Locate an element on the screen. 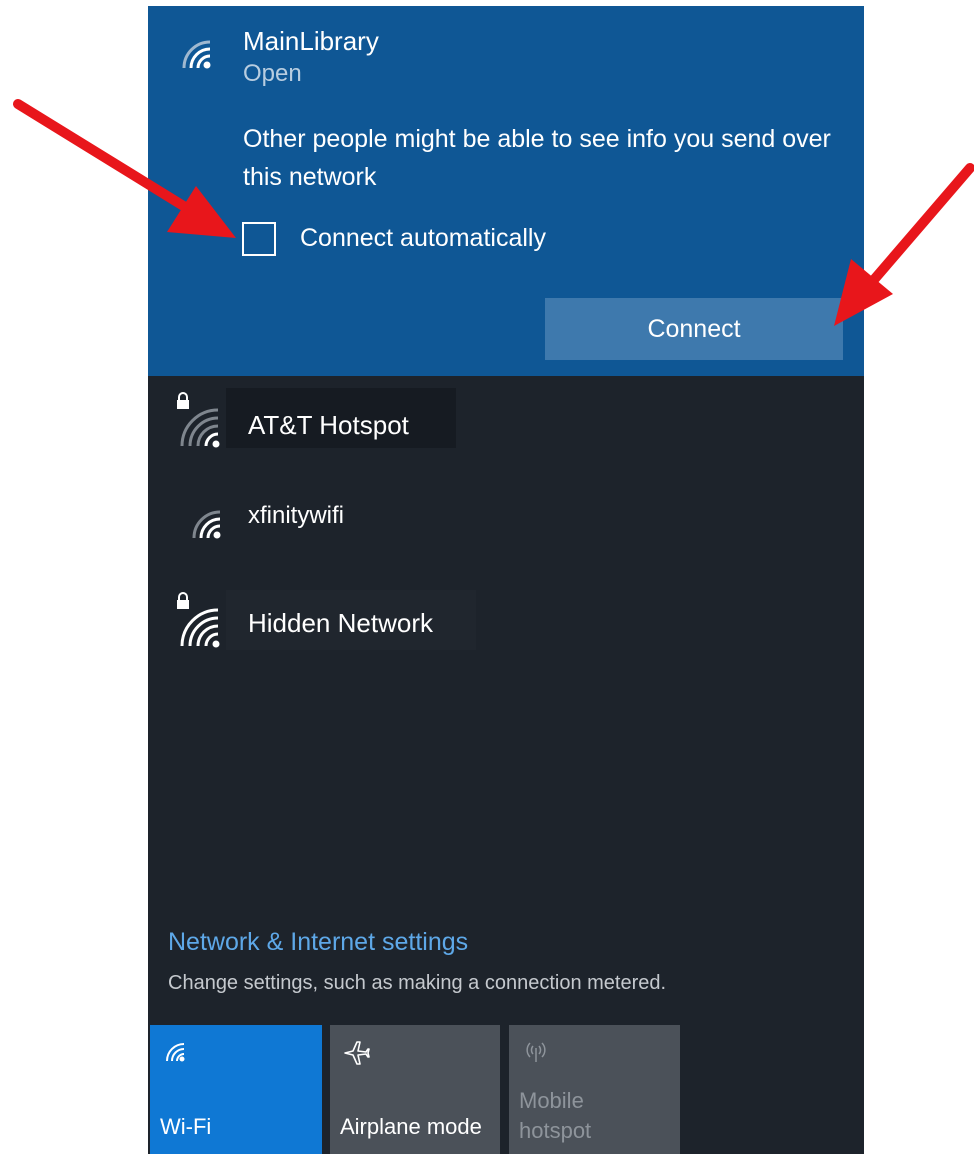 Image resolution: width=974 pixels, height=1154 pixels. left-annotation-arrow is located at coordinates (124, 168).